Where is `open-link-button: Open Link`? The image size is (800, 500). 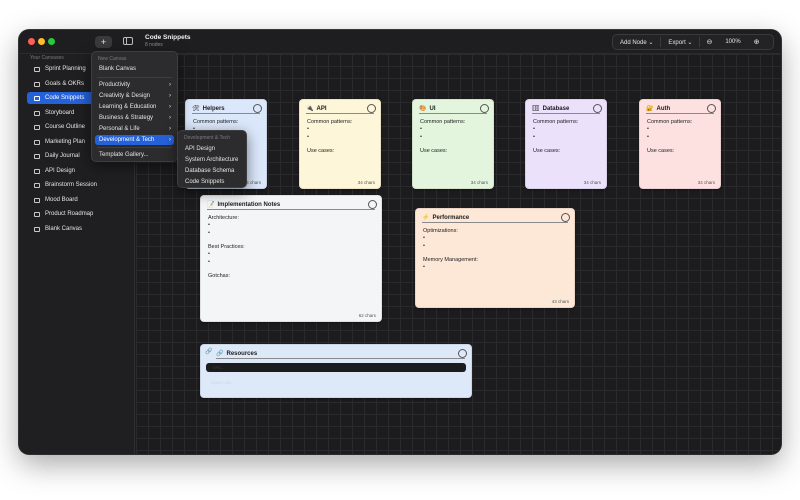 open-link-button: Open Link is located at coordinates (221, 382).